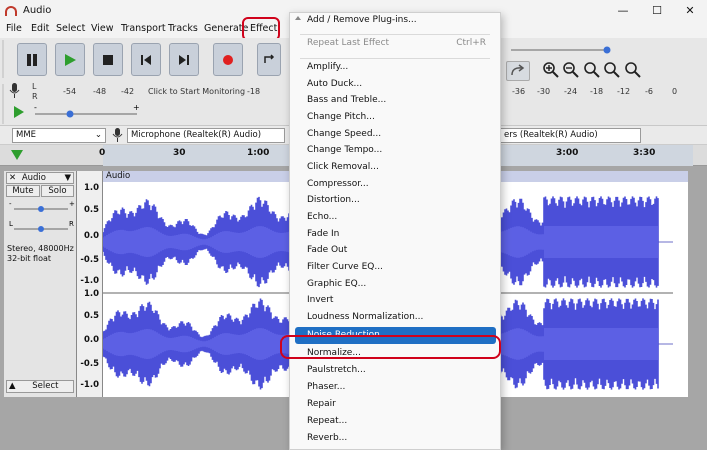 This screenshot has height=450, width=707. What do you see at coordinates (17, 155) in the screenshot?
I see `timeline-play-head-icon` at bounding box center [17, 155].